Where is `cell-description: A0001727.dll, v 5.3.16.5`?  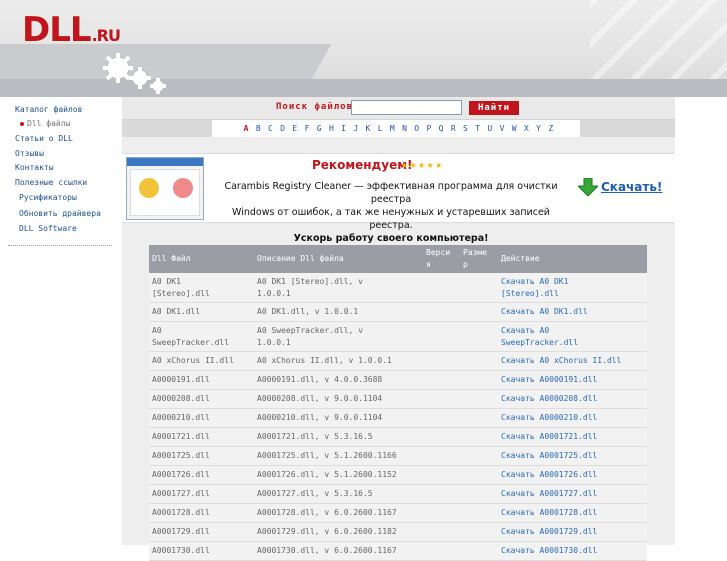 cell-description: A0001727.dll, v 5.3.16.5 is located at coordinates (315, 493).